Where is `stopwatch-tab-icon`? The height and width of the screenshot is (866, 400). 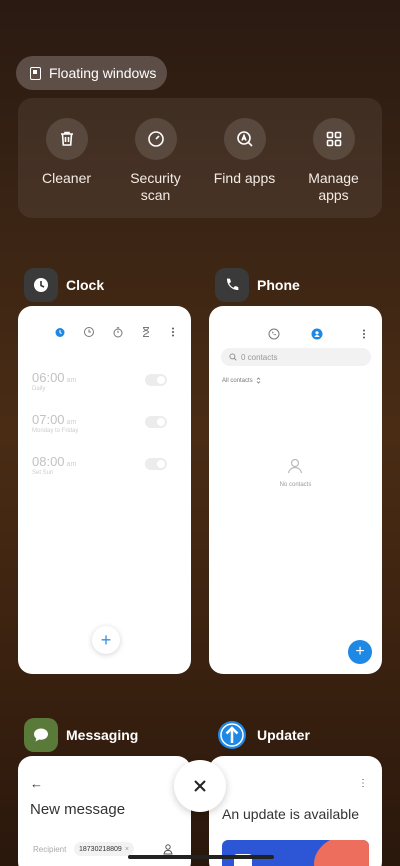
stopwatch-tab-icon is located at coordinates (118, 332).